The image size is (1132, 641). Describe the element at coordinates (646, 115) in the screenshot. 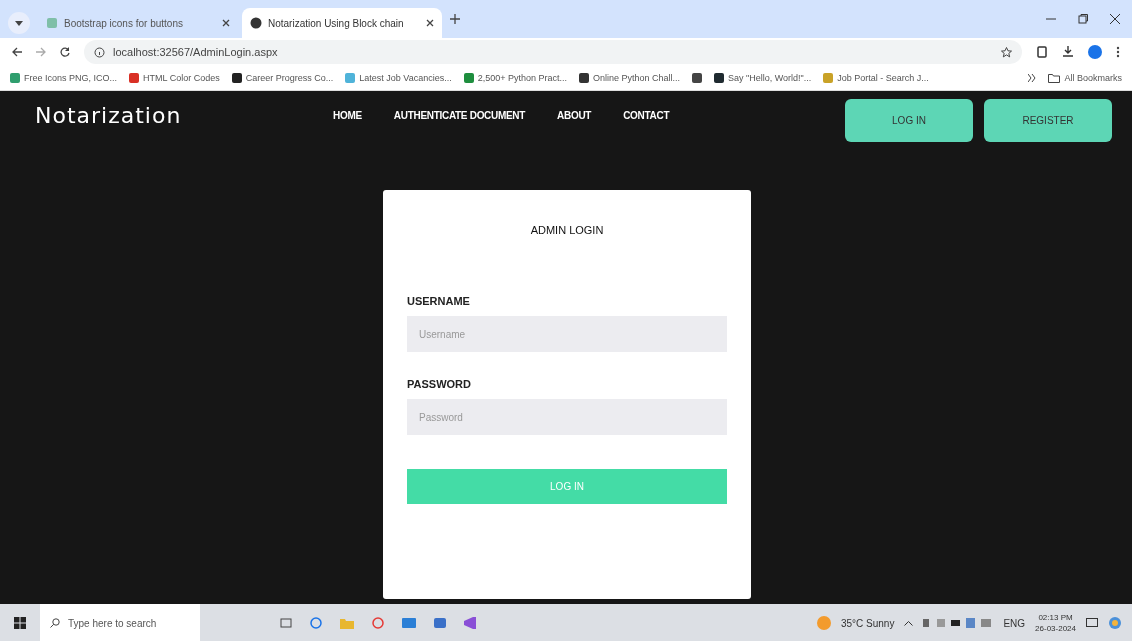

I see `nav-link: CONTACT` at that location.